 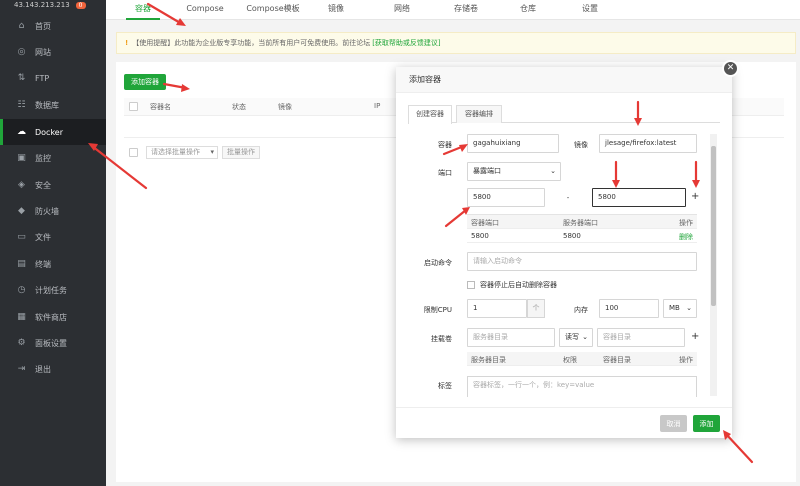 I want to click on notice-text: 【使用提醒】此功能为企业版专享功能，当前所有用户可免费使用。前往论坛, so click(x=251, y=43).